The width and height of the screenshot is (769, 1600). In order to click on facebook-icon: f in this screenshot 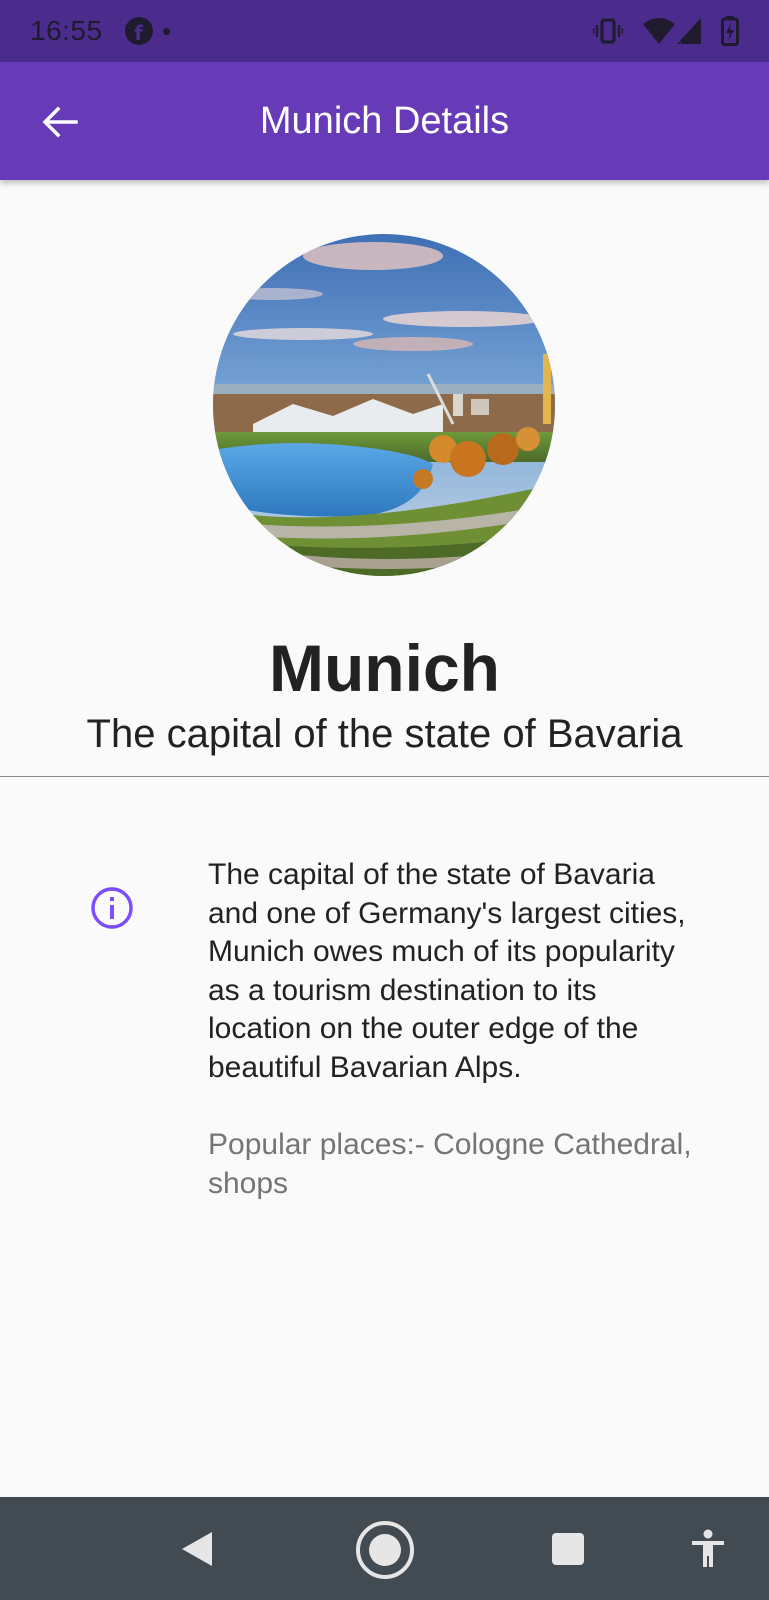, I will do `click(138, 31)`.